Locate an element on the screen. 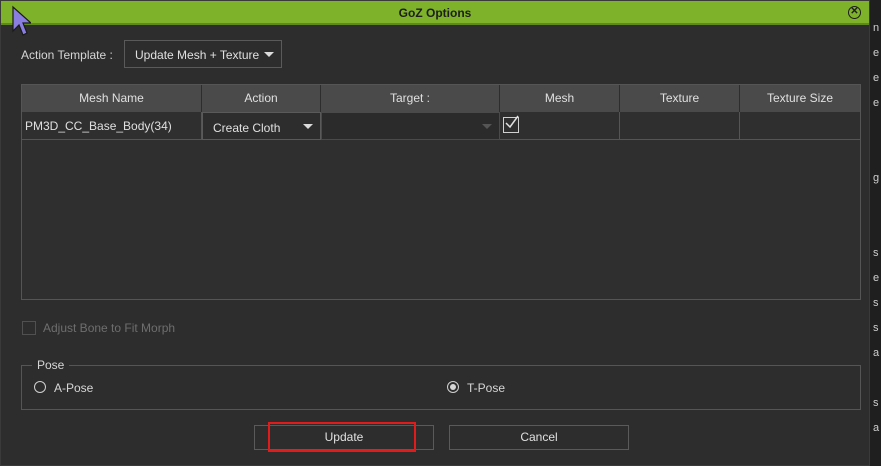  t-pose-radio is located at coordinates (453, 387).